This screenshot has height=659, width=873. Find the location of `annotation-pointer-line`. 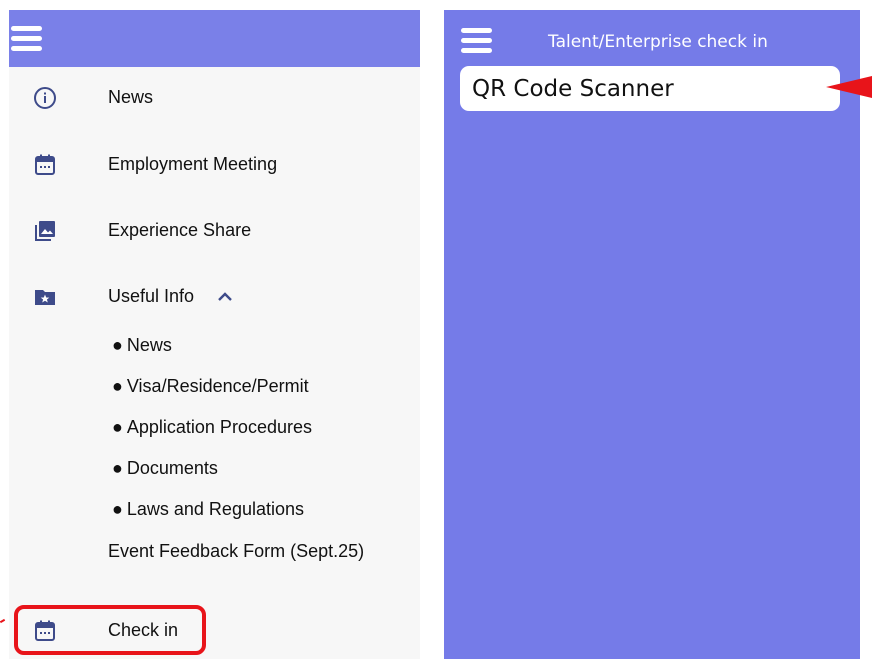

annotation-pointer-line is located at coordinates (3, 621).